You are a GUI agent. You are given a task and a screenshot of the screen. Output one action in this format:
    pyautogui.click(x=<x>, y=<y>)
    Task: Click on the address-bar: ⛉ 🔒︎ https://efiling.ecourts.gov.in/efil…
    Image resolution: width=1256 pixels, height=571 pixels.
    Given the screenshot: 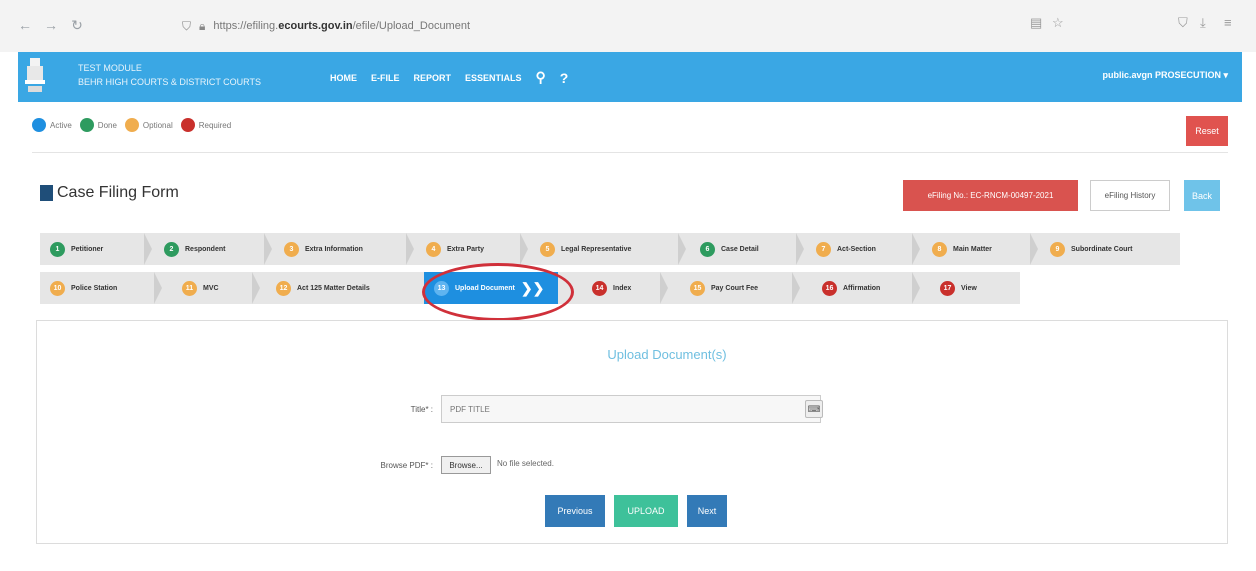 What is the action you would take?
    pyautogui.click(x=597, y=26)
    